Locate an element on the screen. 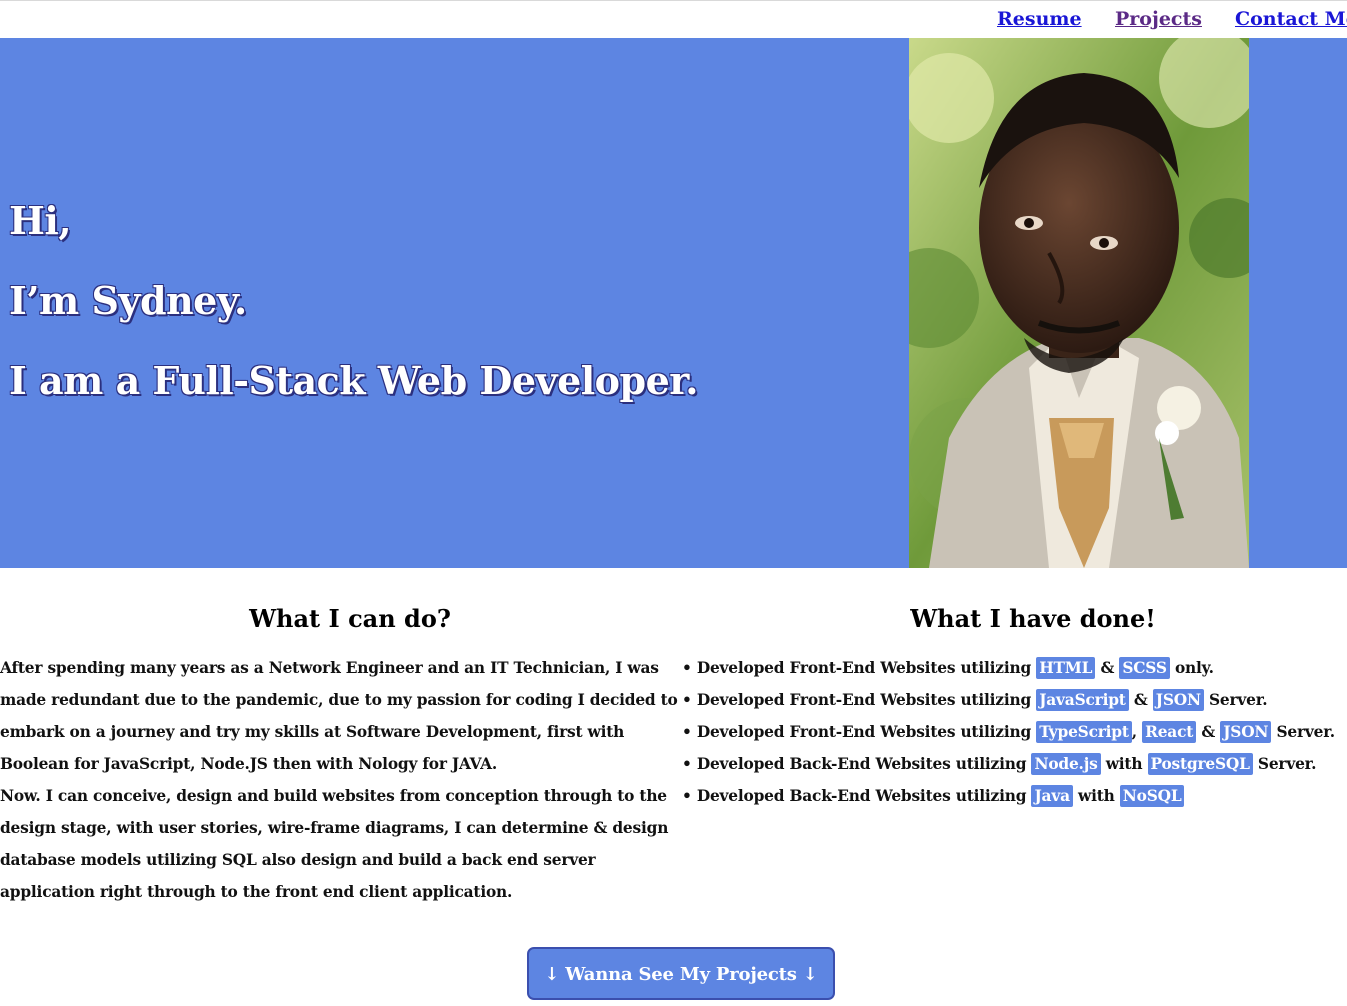 The height and width of the screenshot is (1006, 1347). tech-tag: SCSS is located at coordinates (1144, 668).